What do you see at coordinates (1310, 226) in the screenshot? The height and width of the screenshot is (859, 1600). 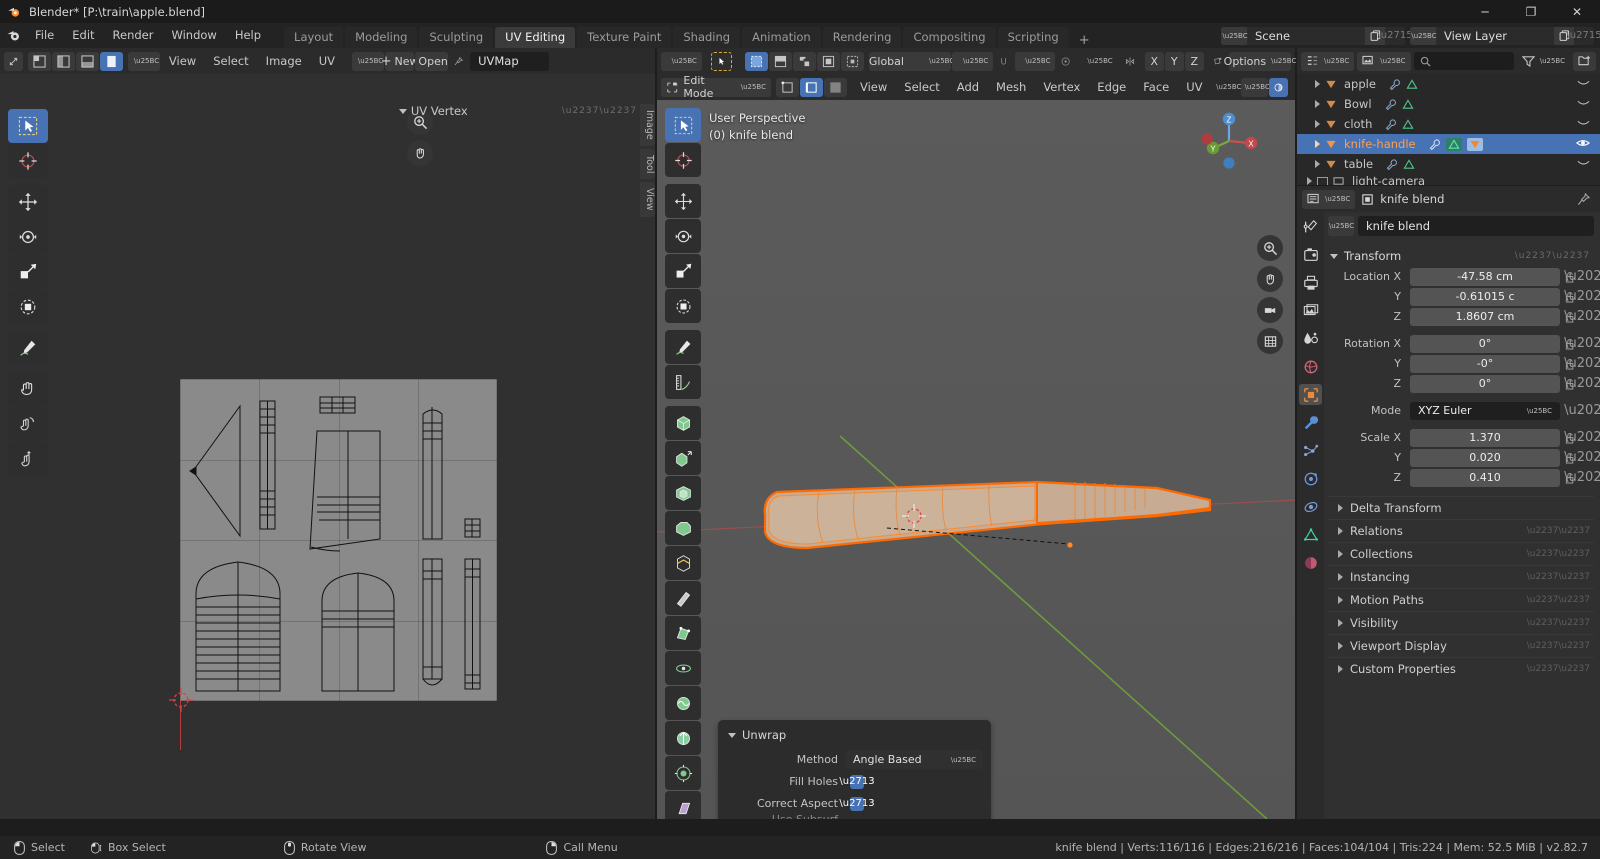 I see `tool-tab` at bounding box center [1310, 226].